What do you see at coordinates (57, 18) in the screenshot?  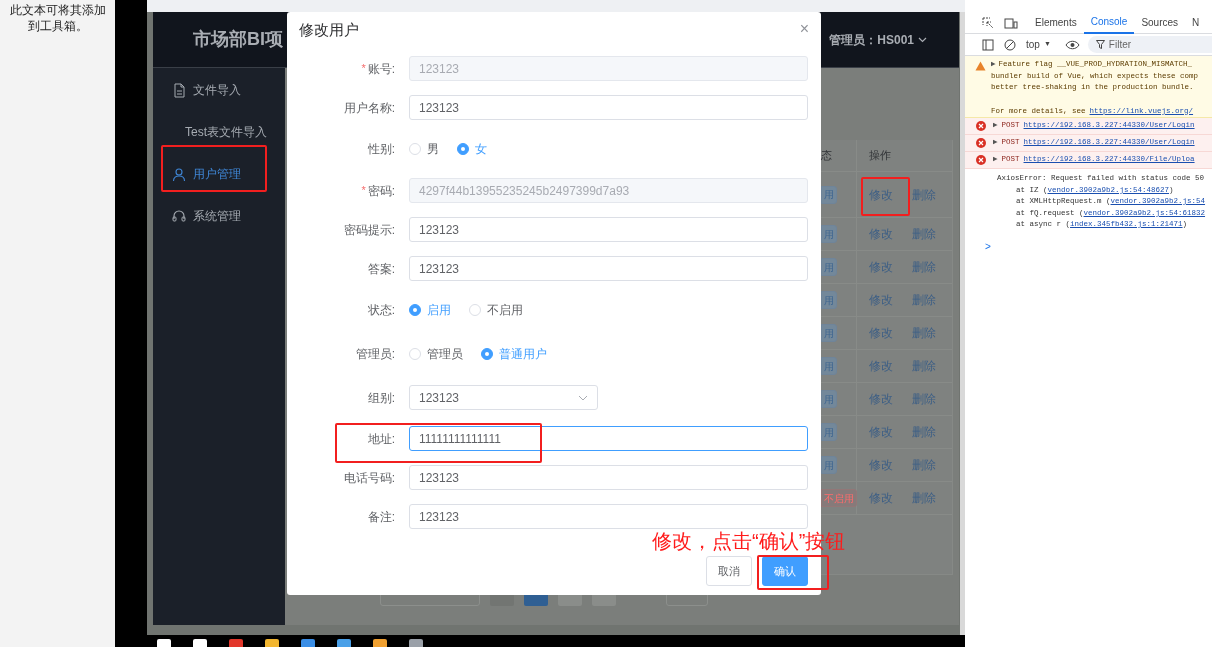 I see `hint-text: 此文本可将其添加到工具箱。` at bounding box center [57, 18].